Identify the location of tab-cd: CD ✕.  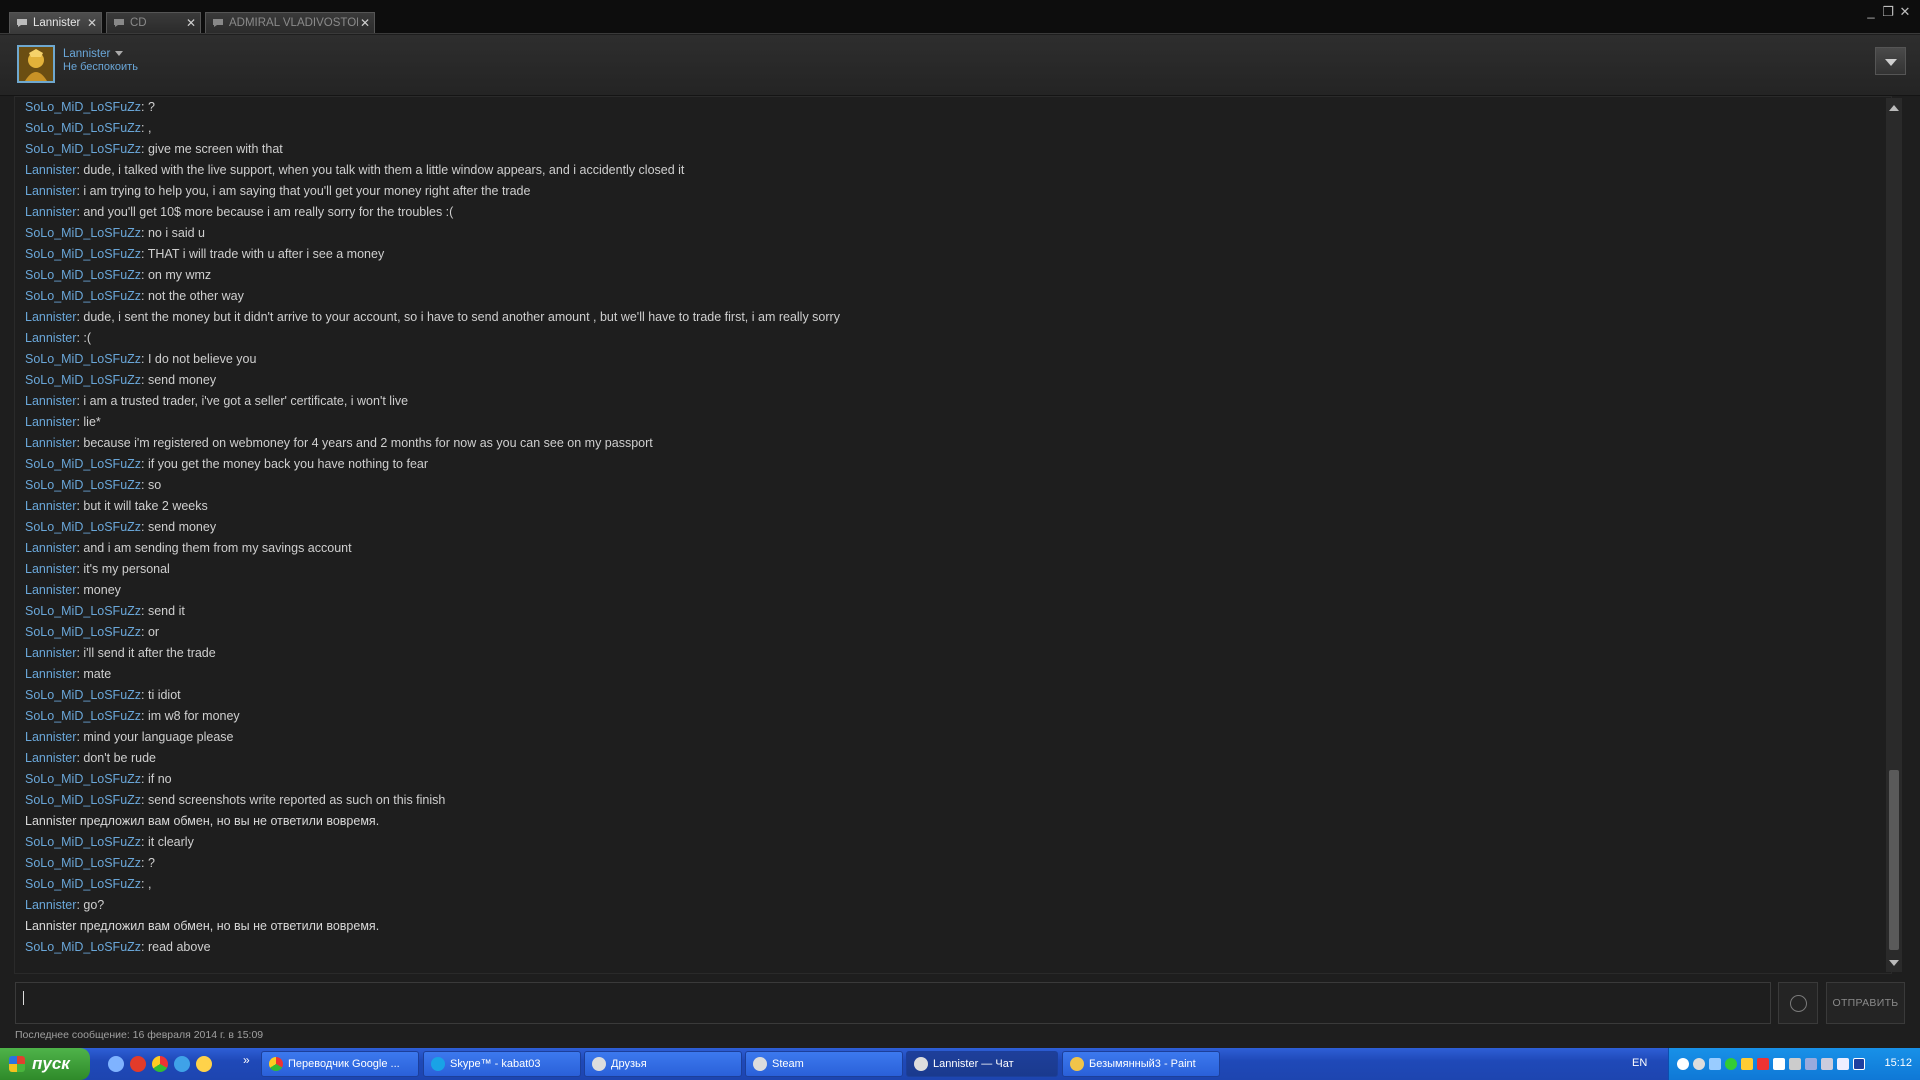
(153, 22).